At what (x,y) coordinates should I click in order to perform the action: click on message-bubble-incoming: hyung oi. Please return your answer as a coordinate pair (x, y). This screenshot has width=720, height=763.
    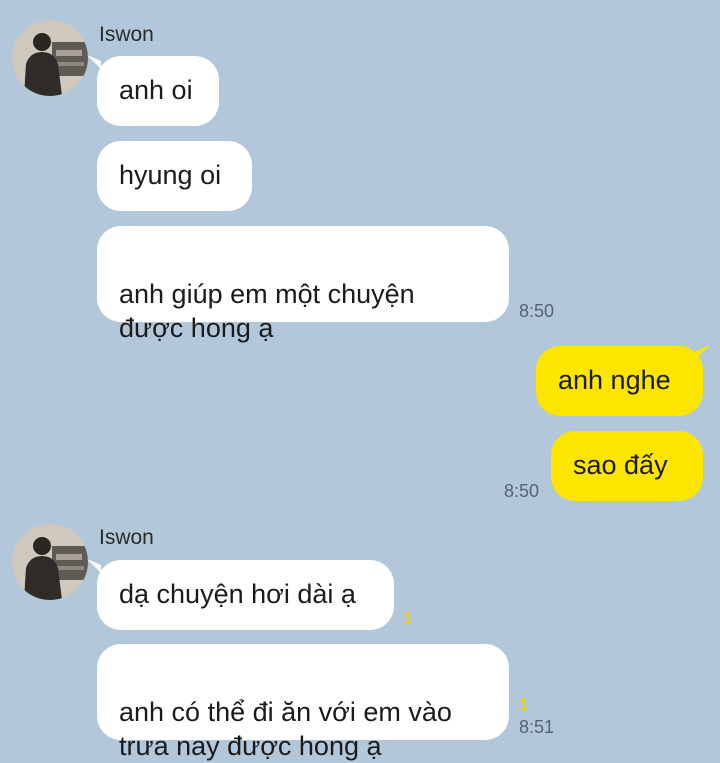
    Looking at the image, I should click on (174, 176).